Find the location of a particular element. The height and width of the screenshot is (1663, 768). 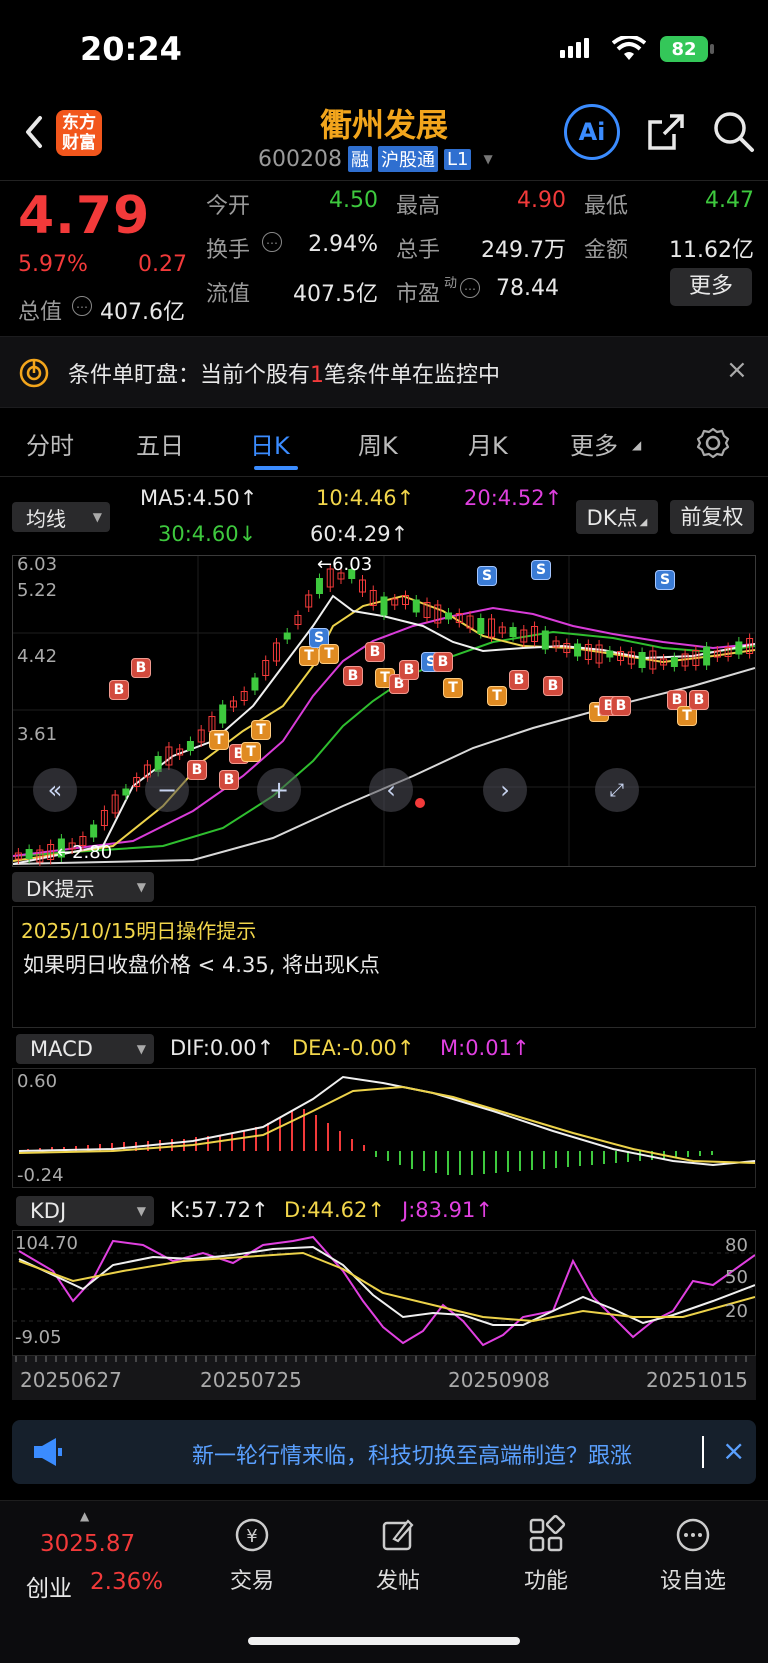

macd-dropdown: MACD ▼ is located at coordinates (85, 1049).